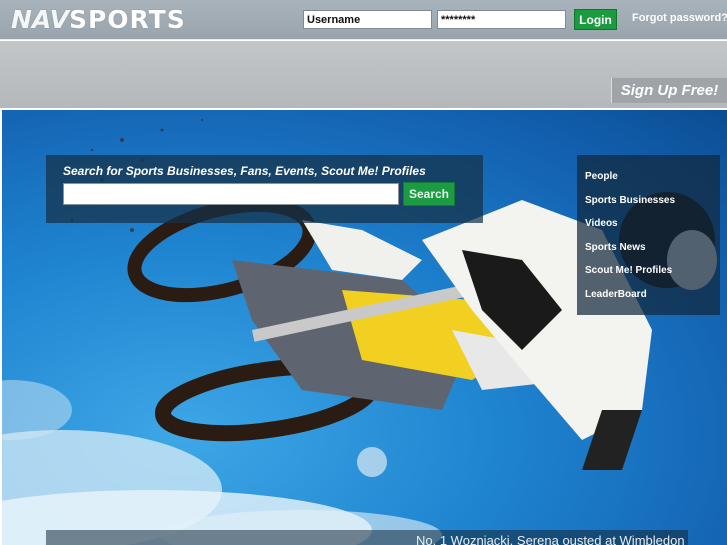 The width and height of the screenshot is (727, 545). Describe the element at coordinates (648, 277) in the screenshot. I see `nav-item-scout-me-profiles: Scout Me! Profiles` at that location.